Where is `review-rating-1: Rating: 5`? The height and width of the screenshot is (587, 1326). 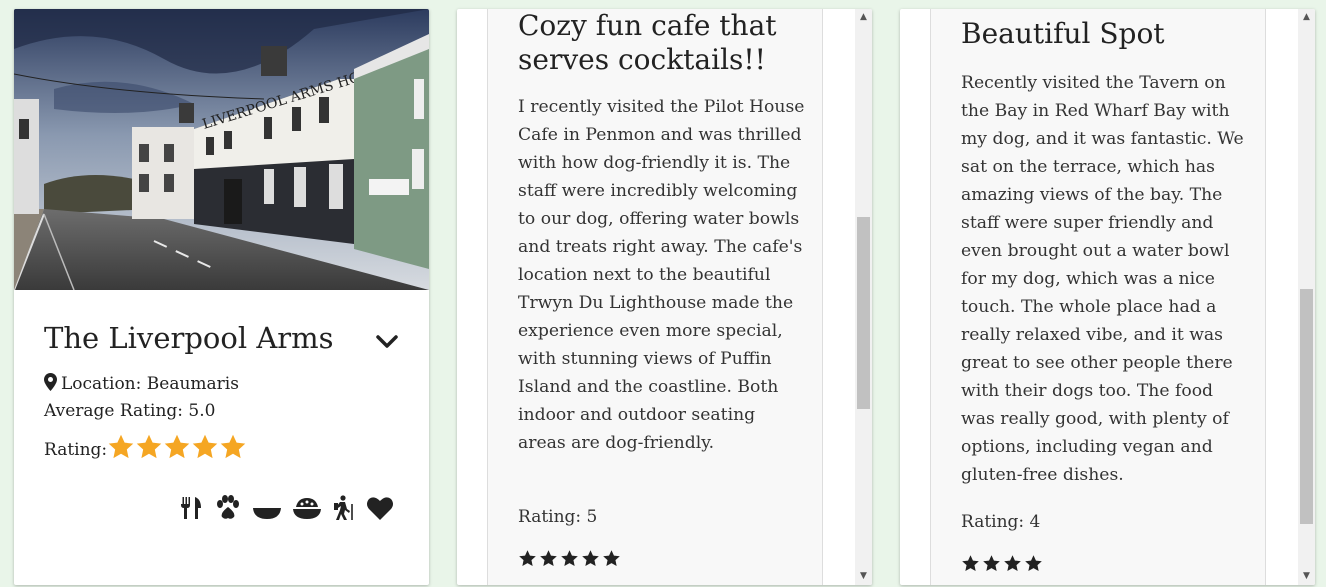
review-rating-1: Rating: 5 is located at coordinates (558, 517).